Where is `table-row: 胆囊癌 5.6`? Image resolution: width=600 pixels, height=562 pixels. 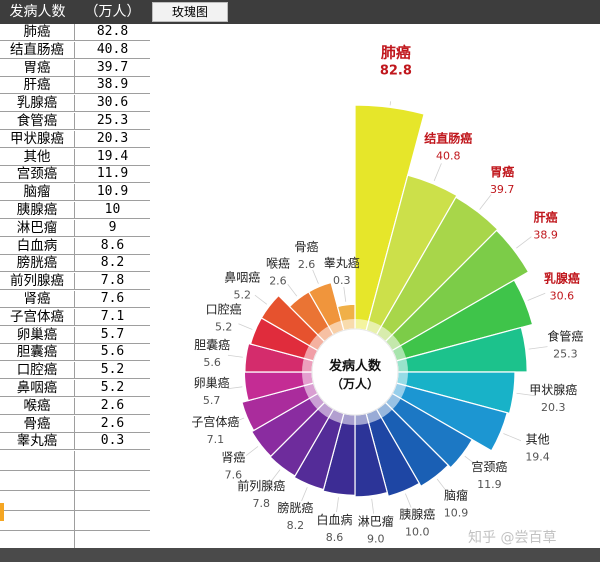
table-row: 胆囊癌 5.6 is located at coordinates (75, 353).